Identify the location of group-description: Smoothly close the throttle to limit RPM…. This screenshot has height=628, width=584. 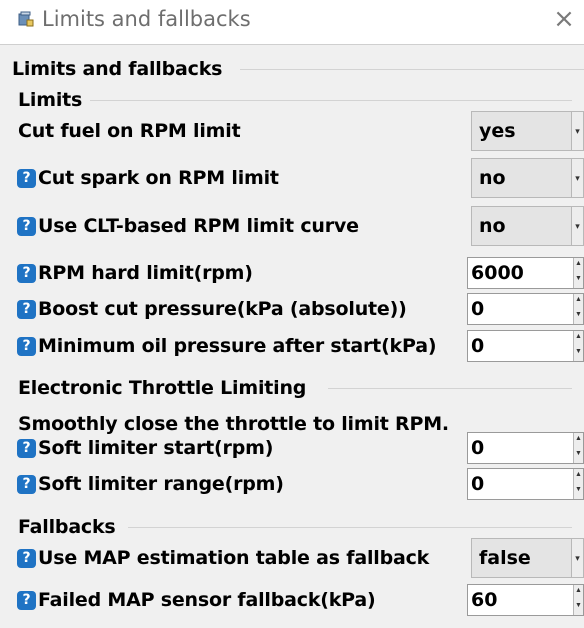
(233, 424).